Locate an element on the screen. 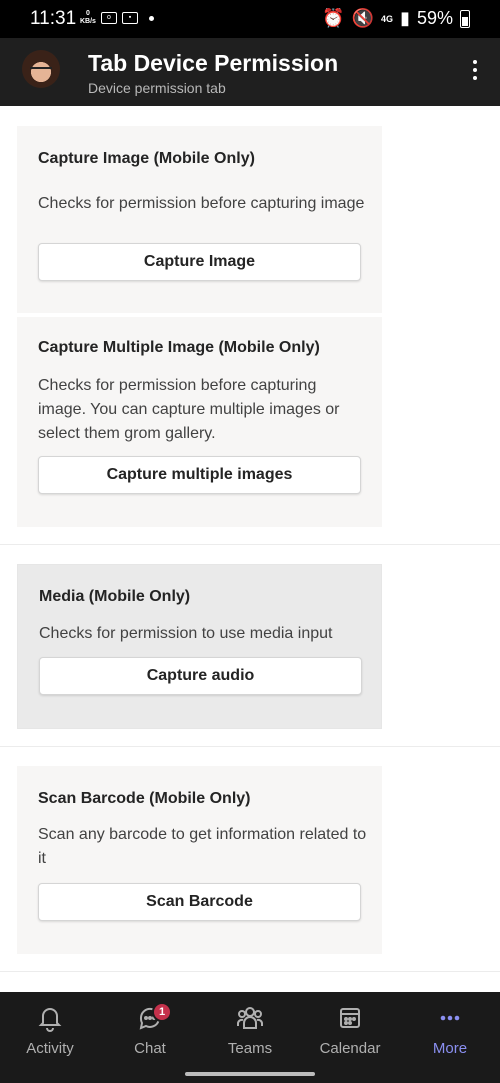 Image resolution: width=500 pixels, height=1083 pixels. outlook-icon: o is located at coordinates (108, 18).